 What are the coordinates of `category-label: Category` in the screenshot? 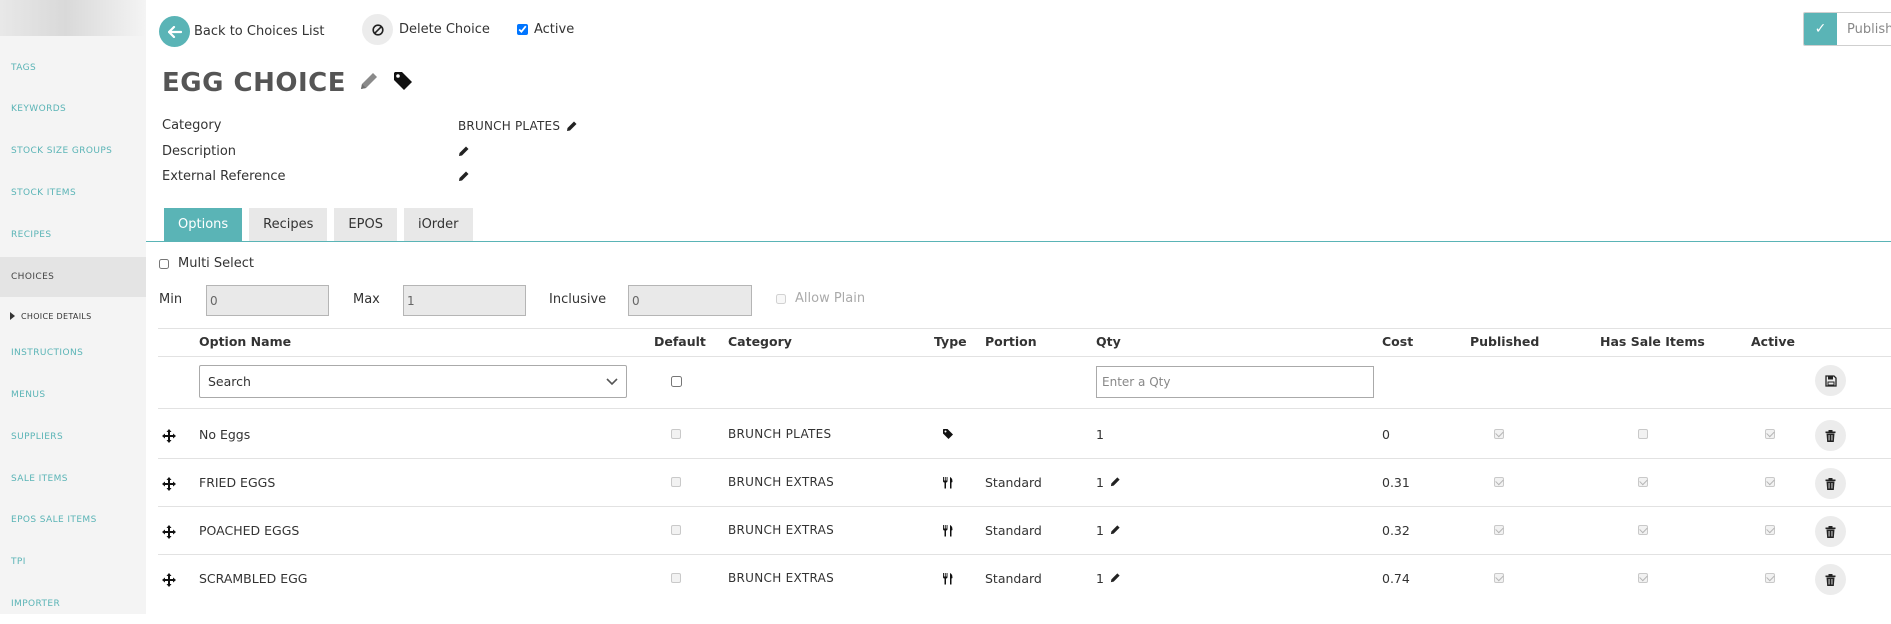 It's located at (192, 125).